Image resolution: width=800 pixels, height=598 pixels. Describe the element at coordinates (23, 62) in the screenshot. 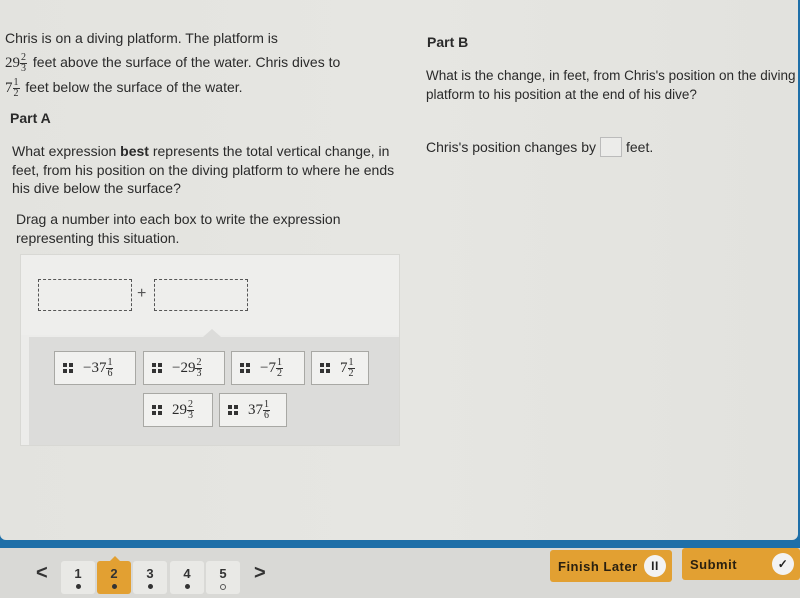

I see `platform-height-fraction: 23` at that location.